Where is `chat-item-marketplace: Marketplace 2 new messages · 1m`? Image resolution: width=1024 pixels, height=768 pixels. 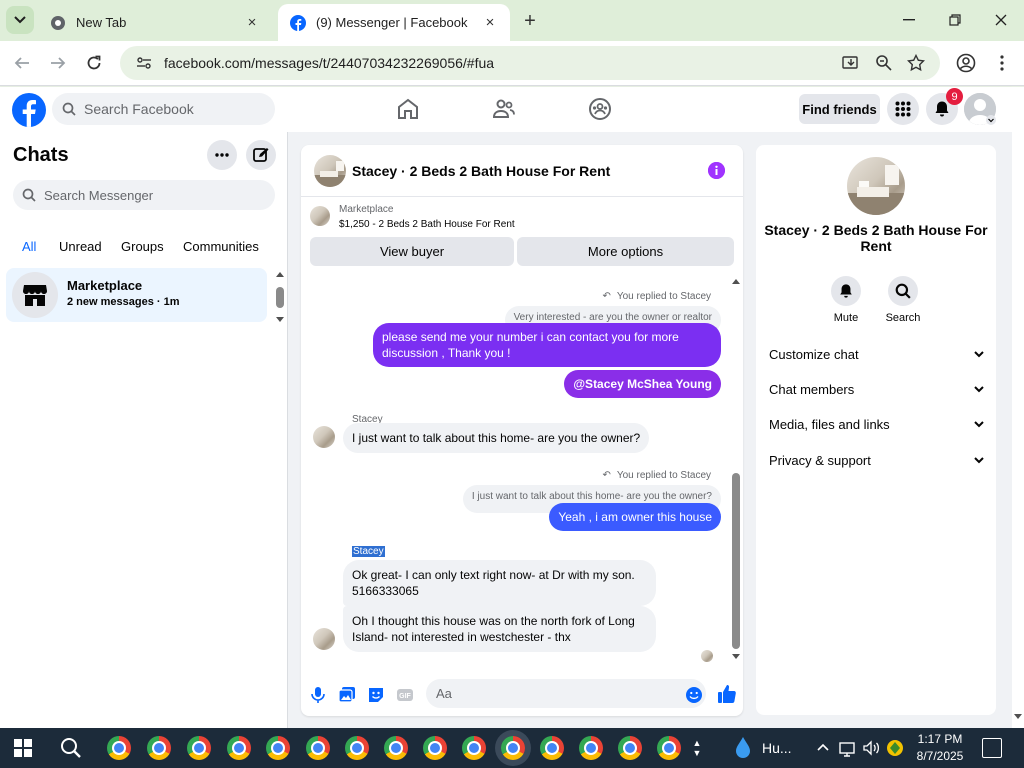
chat-item-marketplace: Marketplace 2 new messages · 1m is located at coordinates (136, 295).